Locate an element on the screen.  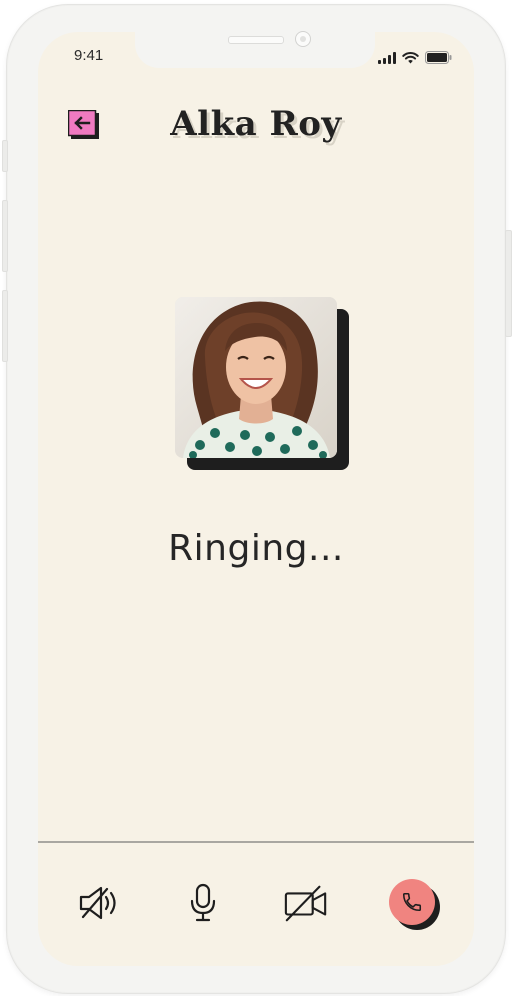
video-button is located at coordinates (306, 903).